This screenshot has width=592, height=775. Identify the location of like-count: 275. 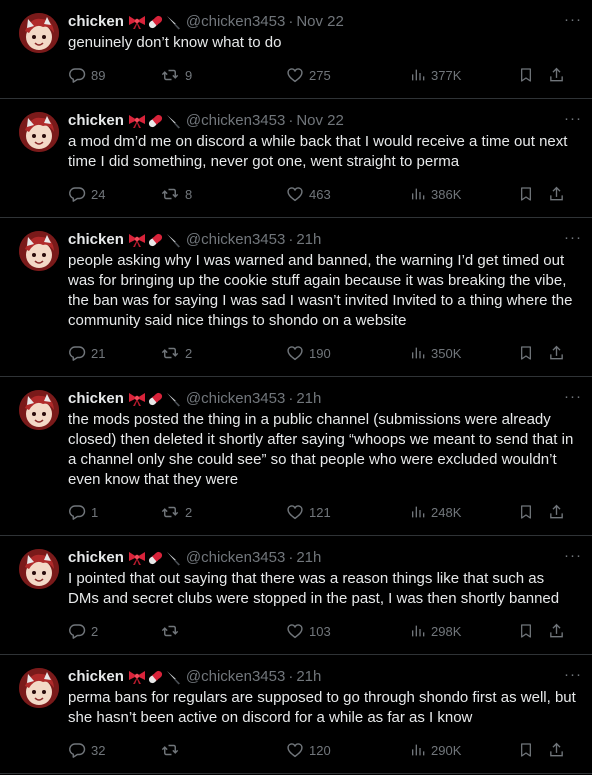
(320, 75).